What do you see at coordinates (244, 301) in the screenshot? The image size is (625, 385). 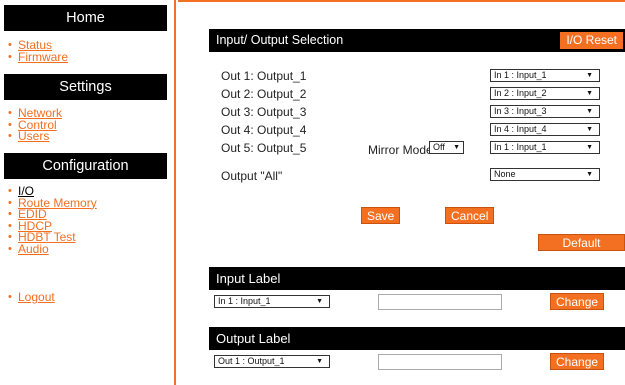 I see `input-label-select-value: In 1 : Input_1` at bounding box center [244, 301].